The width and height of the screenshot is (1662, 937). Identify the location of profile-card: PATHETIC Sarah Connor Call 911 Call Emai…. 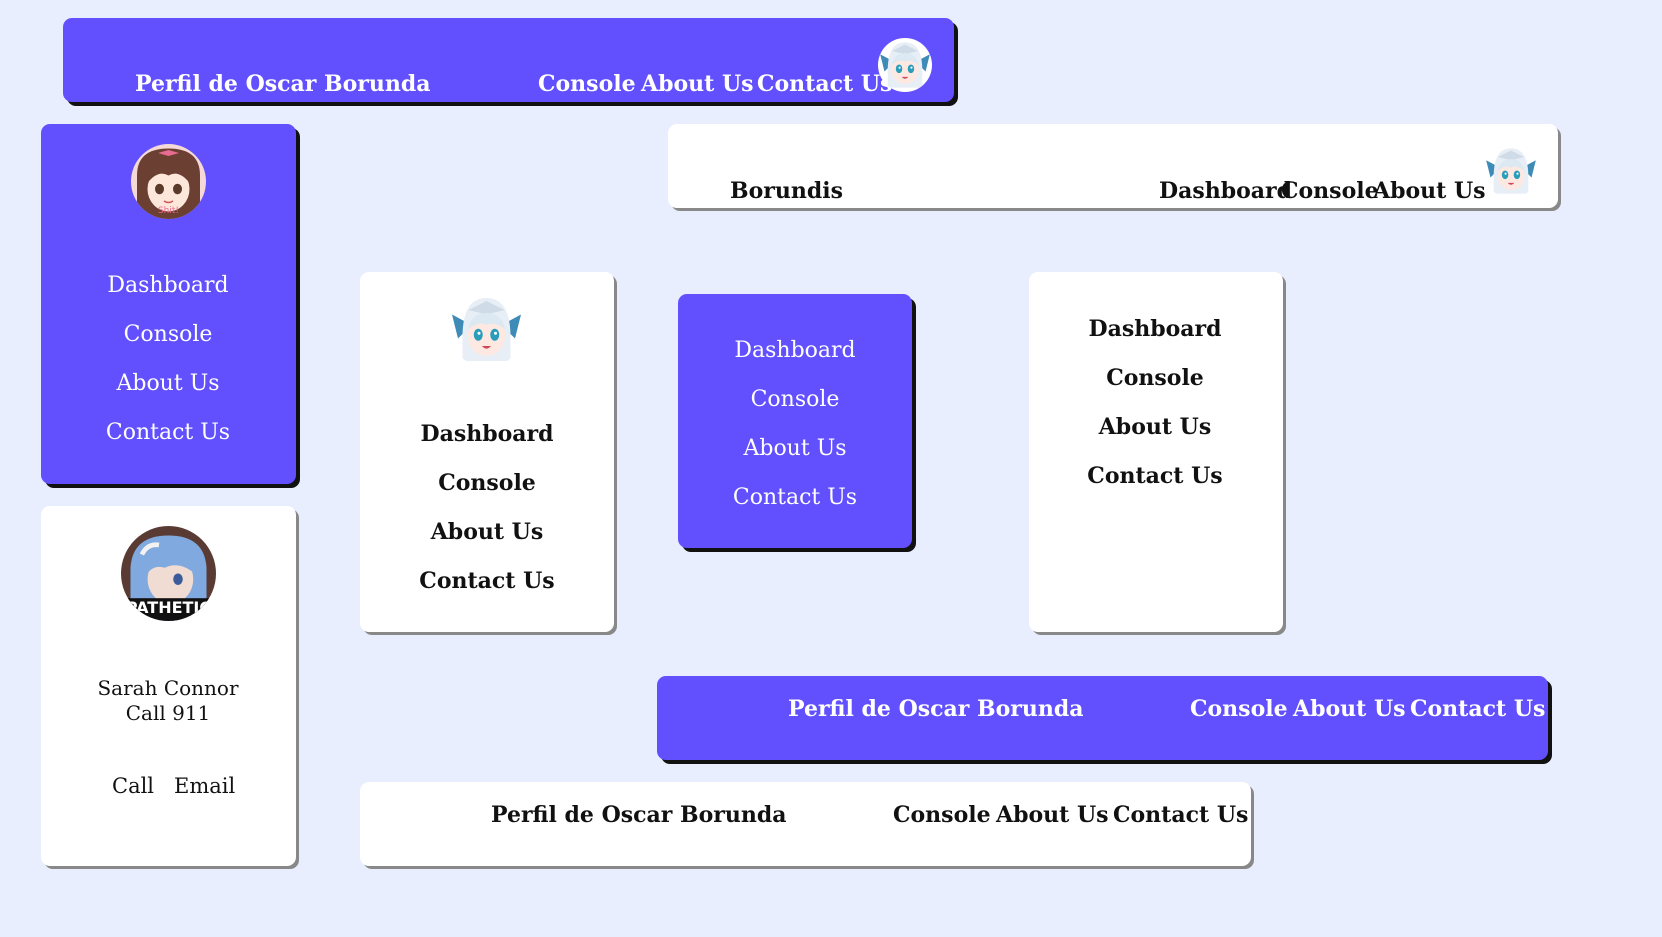
(168, 686).